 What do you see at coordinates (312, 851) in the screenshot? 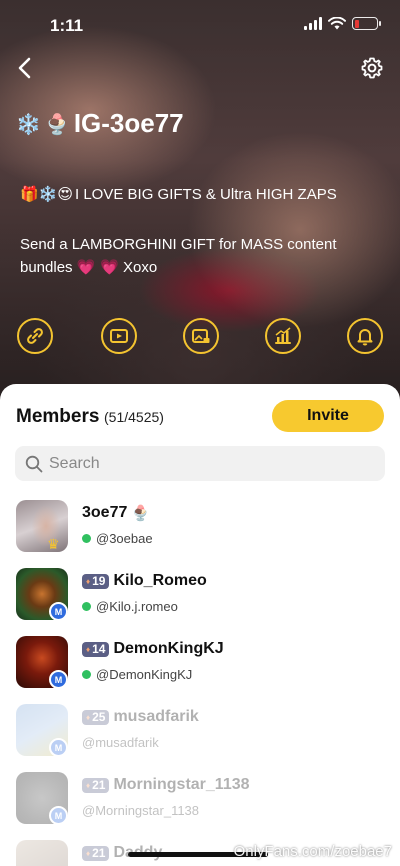
I see `watermark: OnlyFans.com/zoebae7` at bounding box center [312, 851].